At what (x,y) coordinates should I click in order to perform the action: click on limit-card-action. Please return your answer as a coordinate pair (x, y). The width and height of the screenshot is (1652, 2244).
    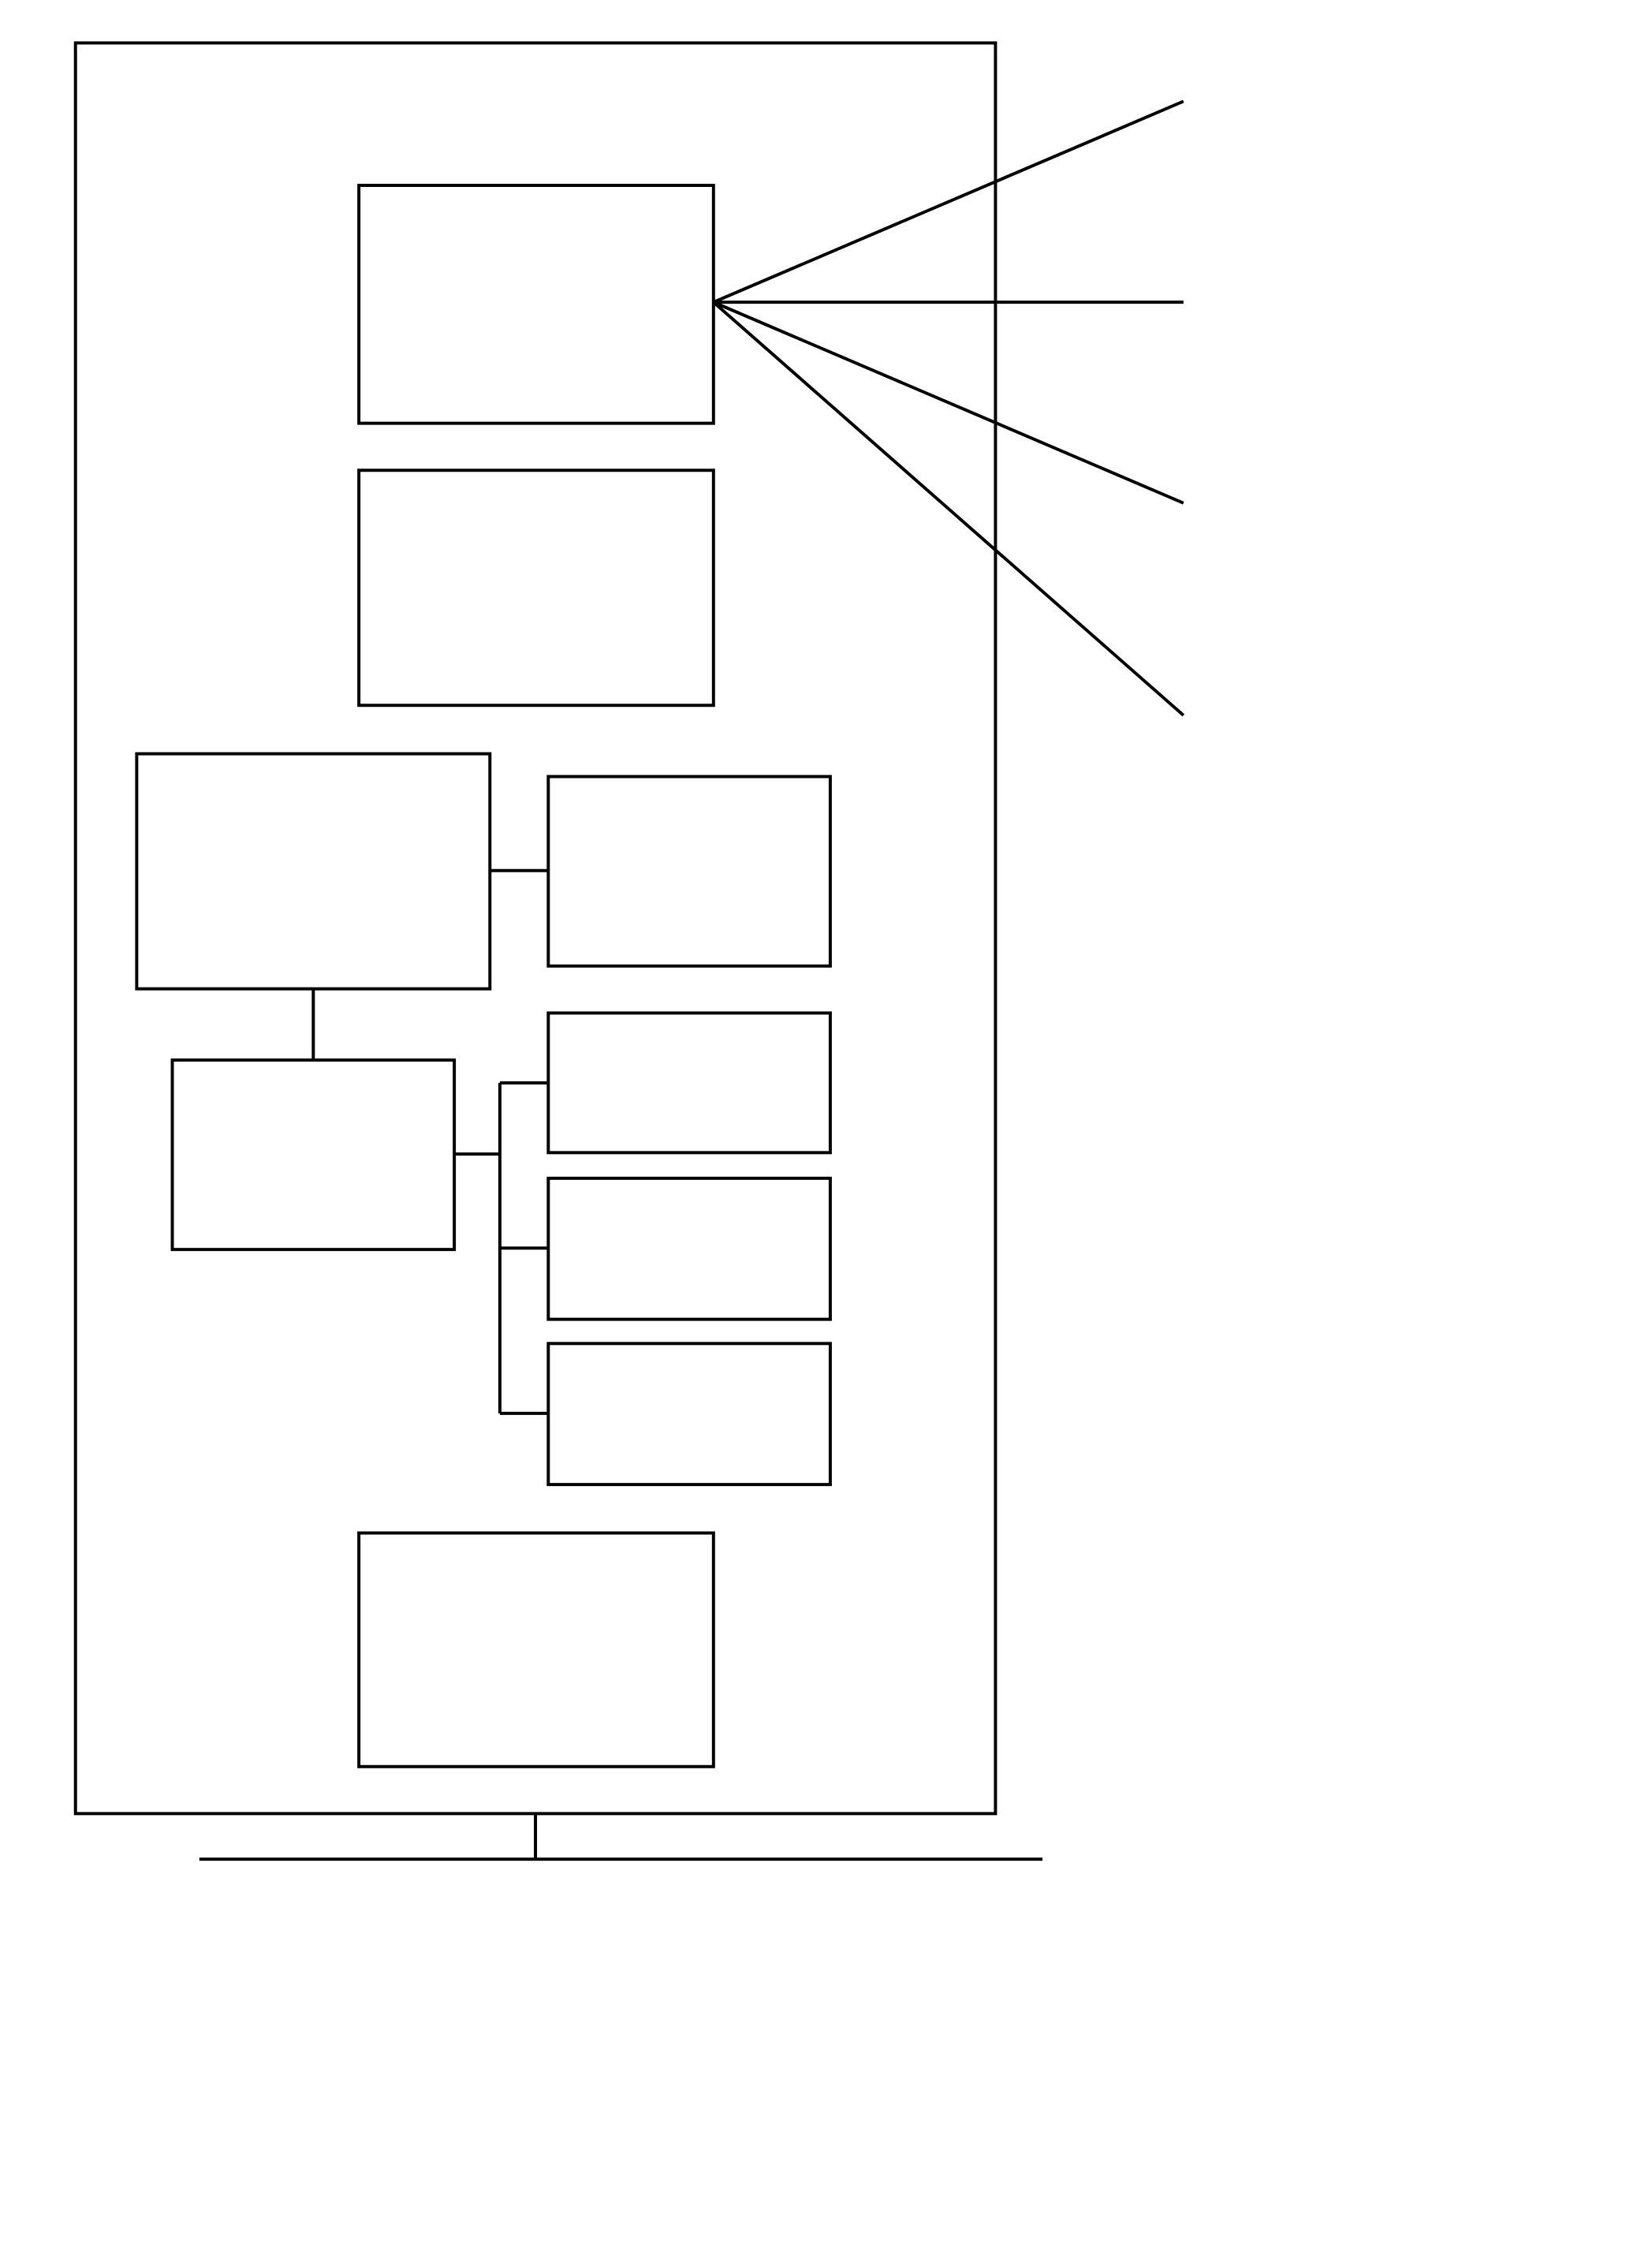
    Looking at the image, I should click on (689, 1248).